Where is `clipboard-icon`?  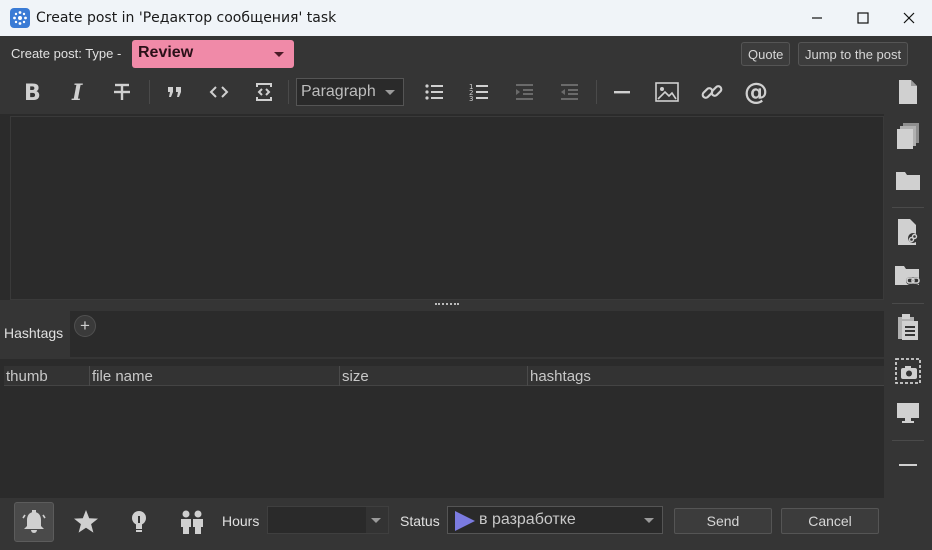
clipboard-icon is located at coordinates (908, 327).